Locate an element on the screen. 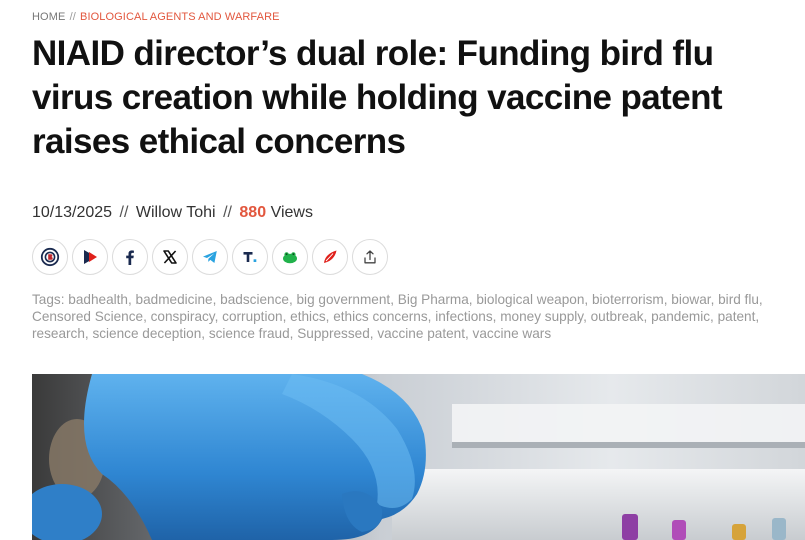 Image resolution: width=805 pixels, height=540 pixels. share-icon is located at coordinates (370, 257).